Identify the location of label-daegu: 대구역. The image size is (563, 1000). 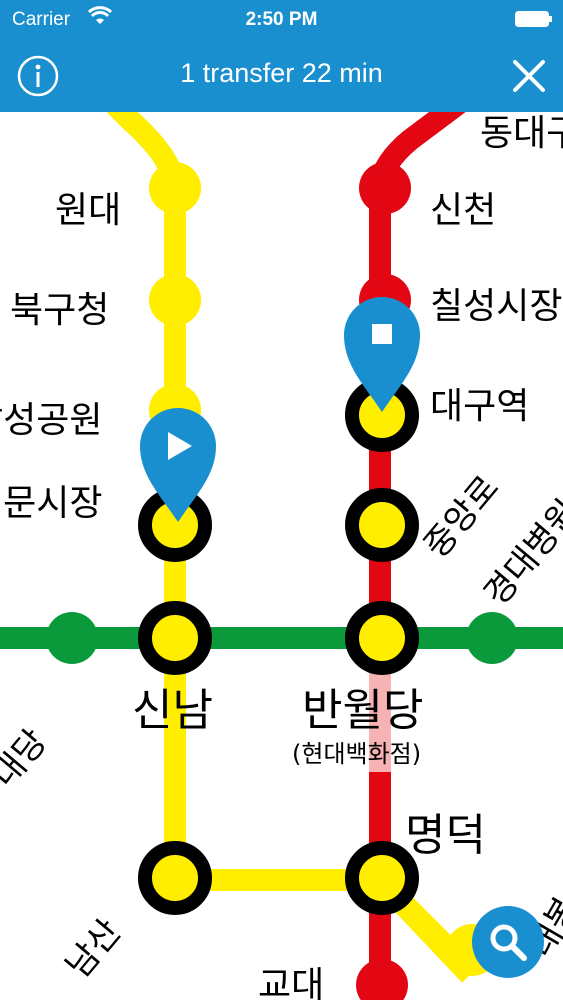
(479, 406).